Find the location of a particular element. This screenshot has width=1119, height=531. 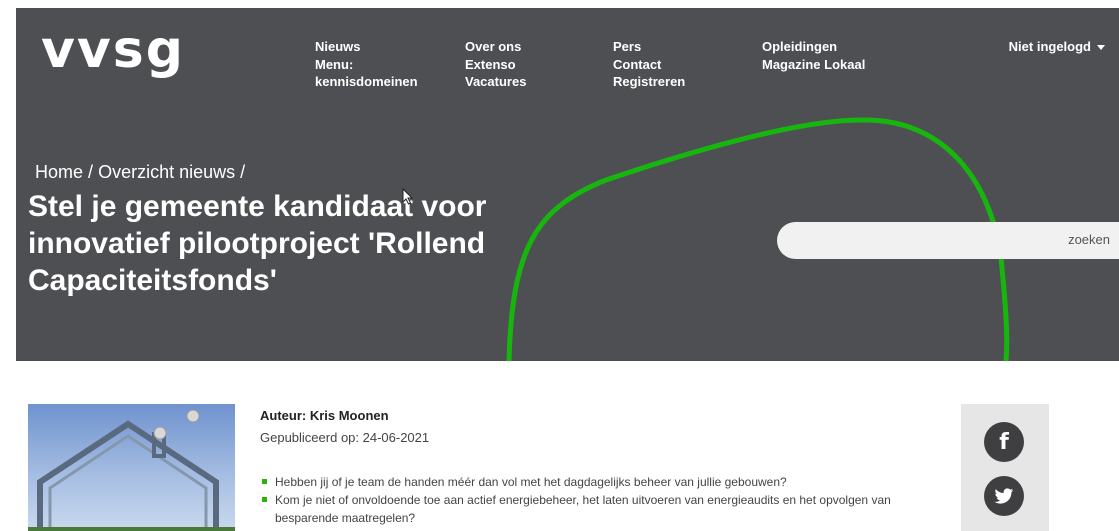

house-illustration is located at coordinates (131, 467).